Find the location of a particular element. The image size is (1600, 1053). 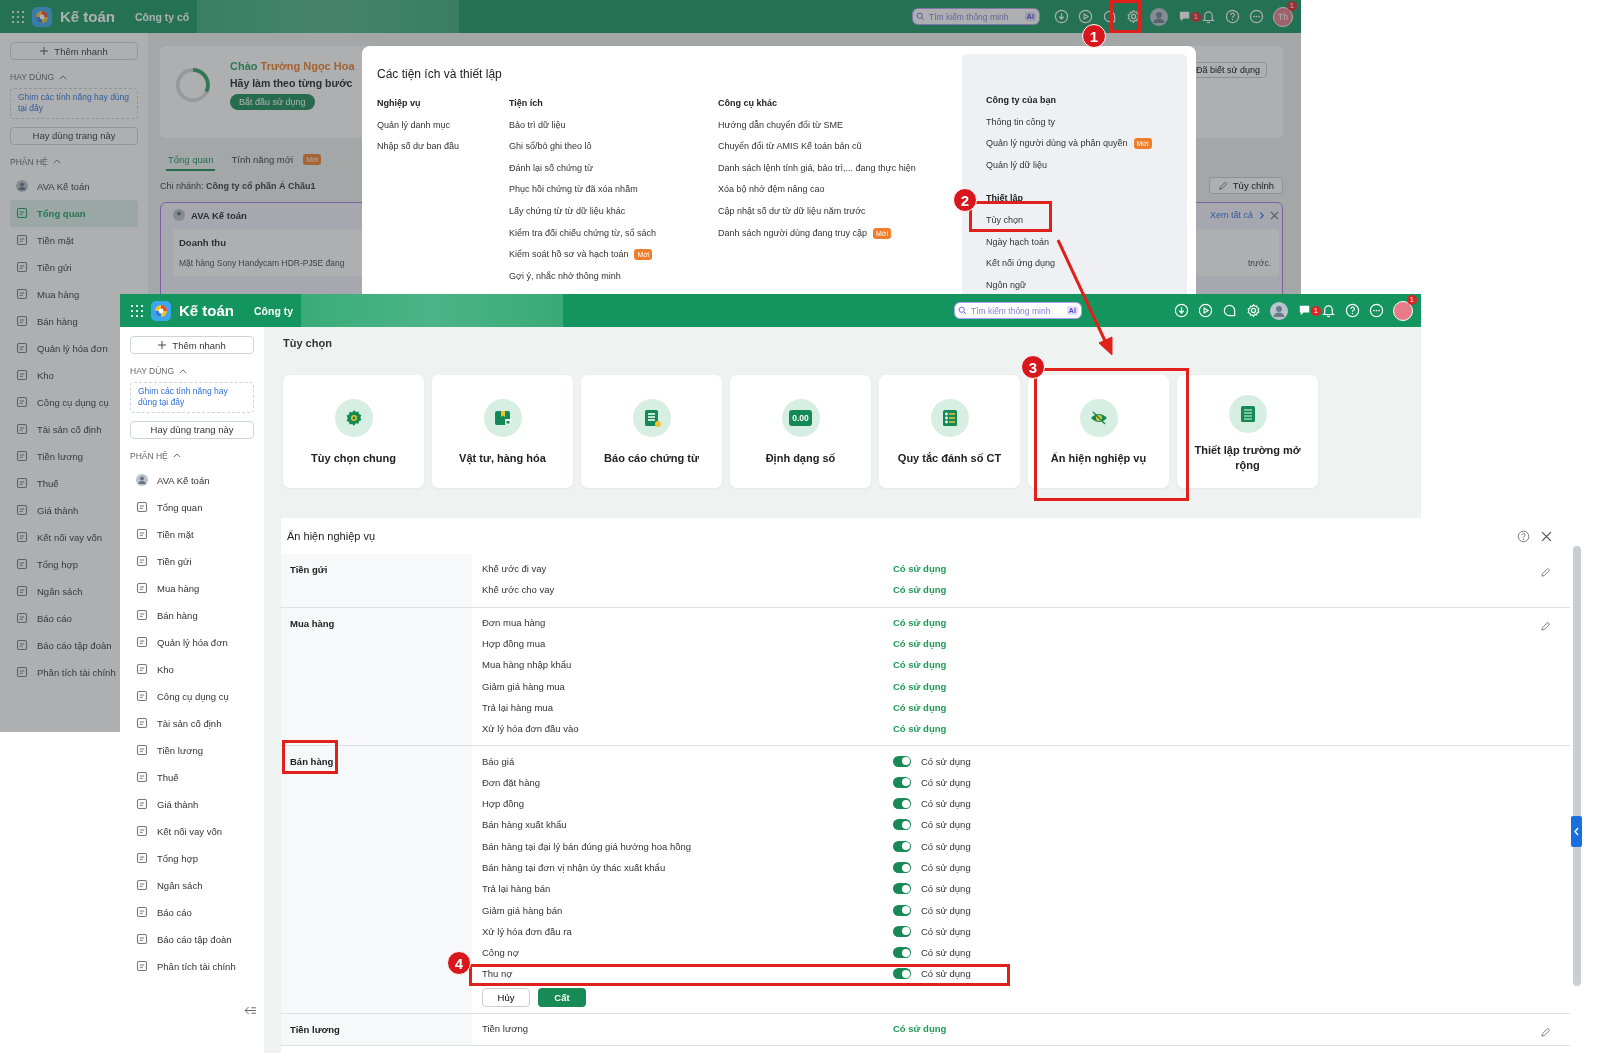

settings-card: Quy tắc đánh số CT is located at coordinates (949, 431).